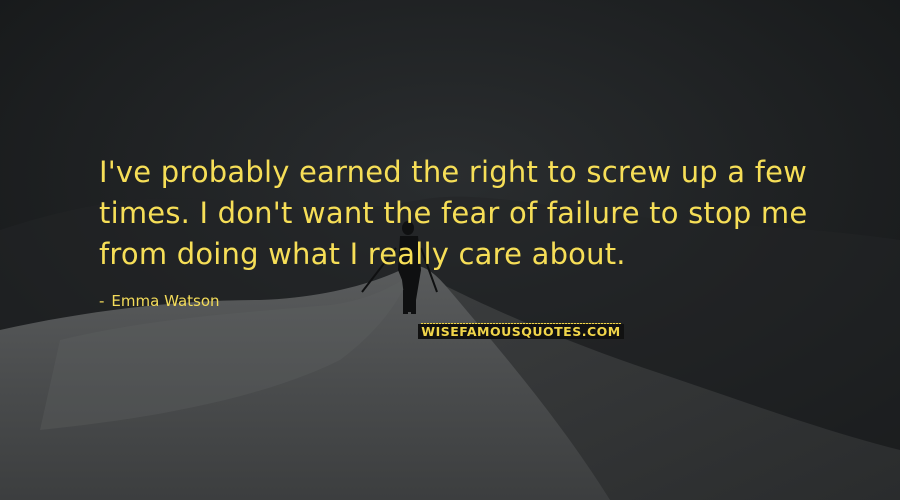 The width and height of the screenshot is (900, 500). Describe the element at coordinates (102, 301) in the screenshot. I see `author-dash: -` at that location.